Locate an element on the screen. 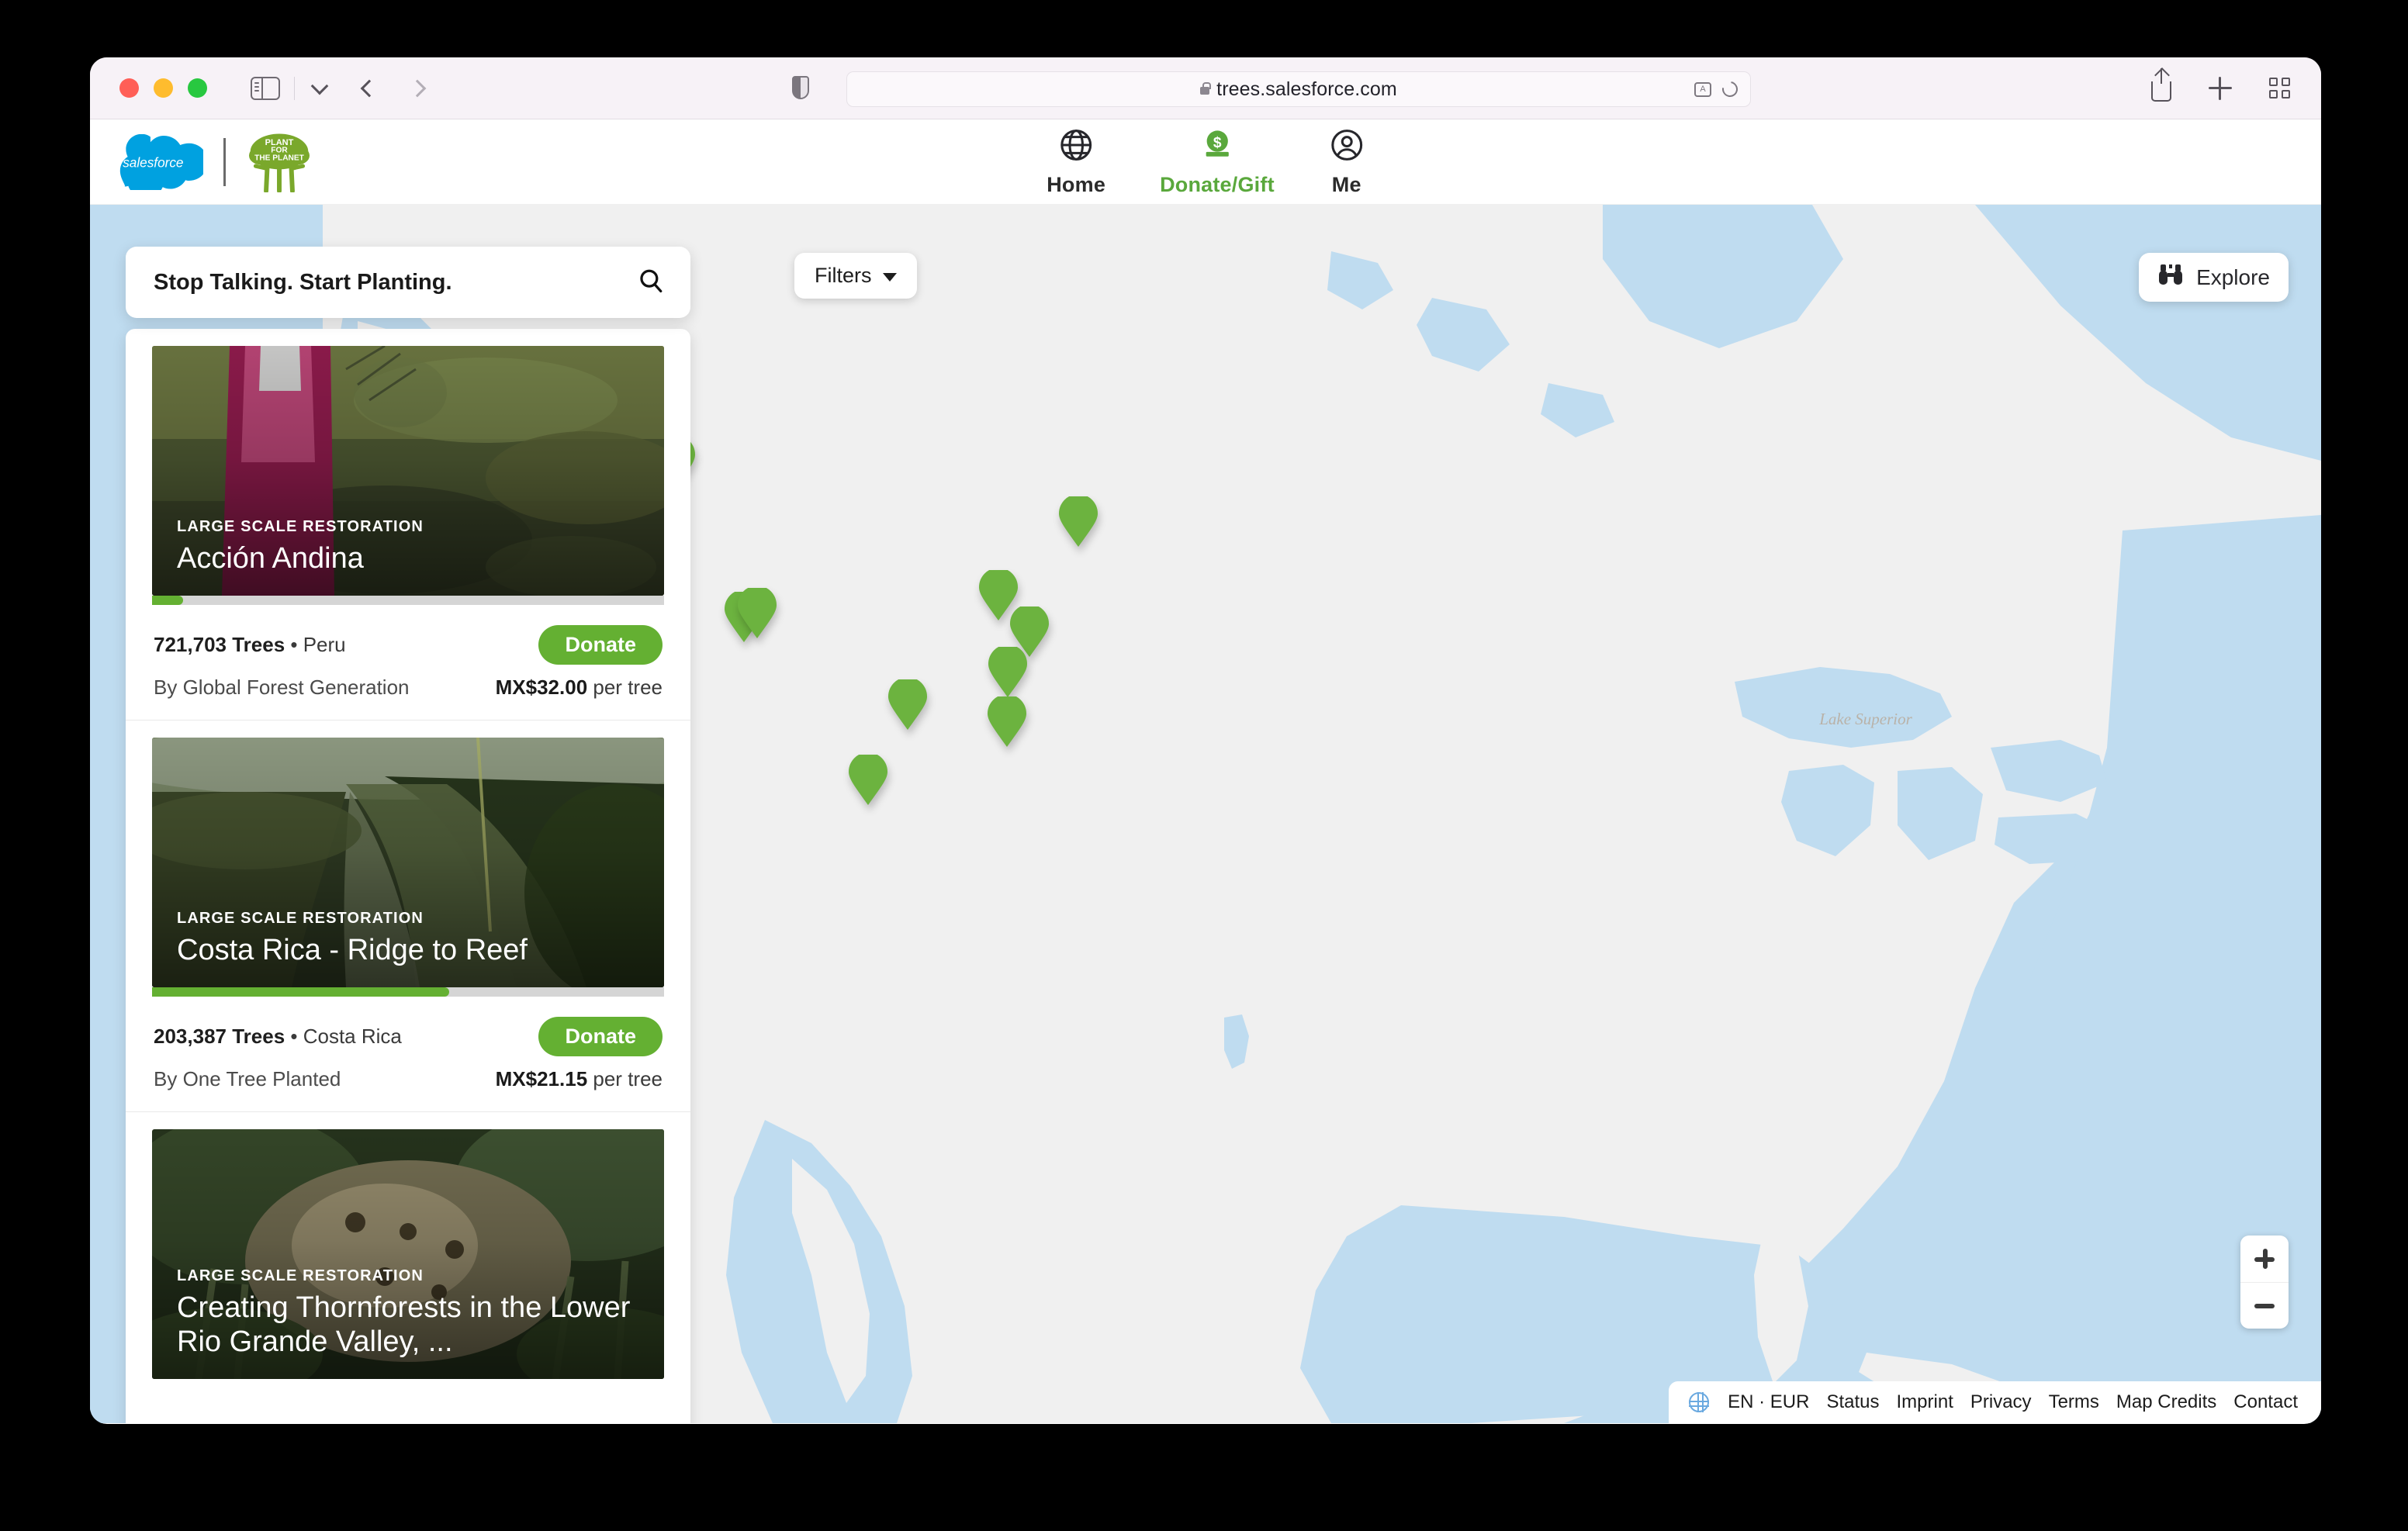  minus-icon is located at coordinates (2265, 1305).